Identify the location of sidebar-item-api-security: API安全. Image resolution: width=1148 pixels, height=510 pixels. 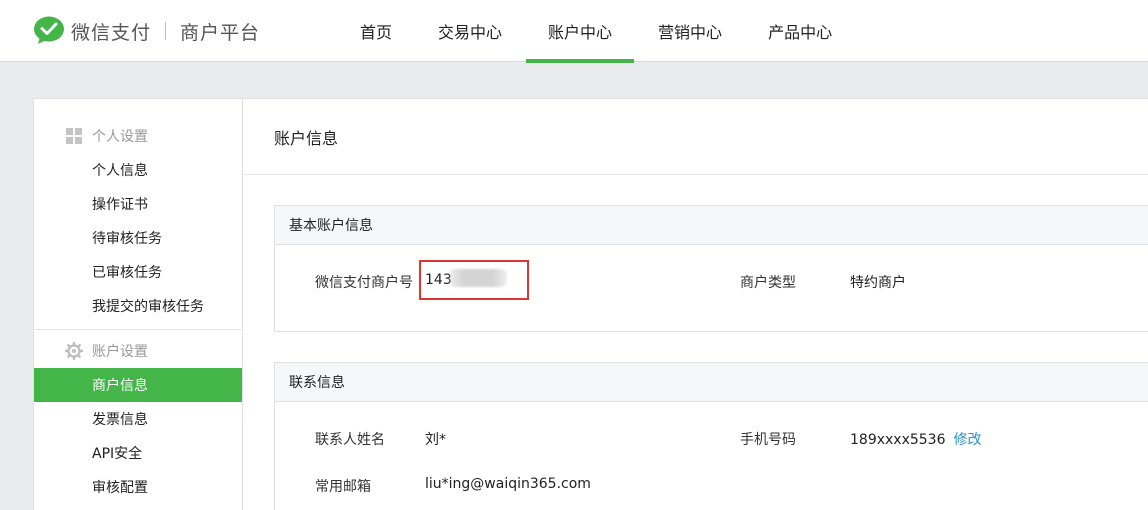
(138, 453).